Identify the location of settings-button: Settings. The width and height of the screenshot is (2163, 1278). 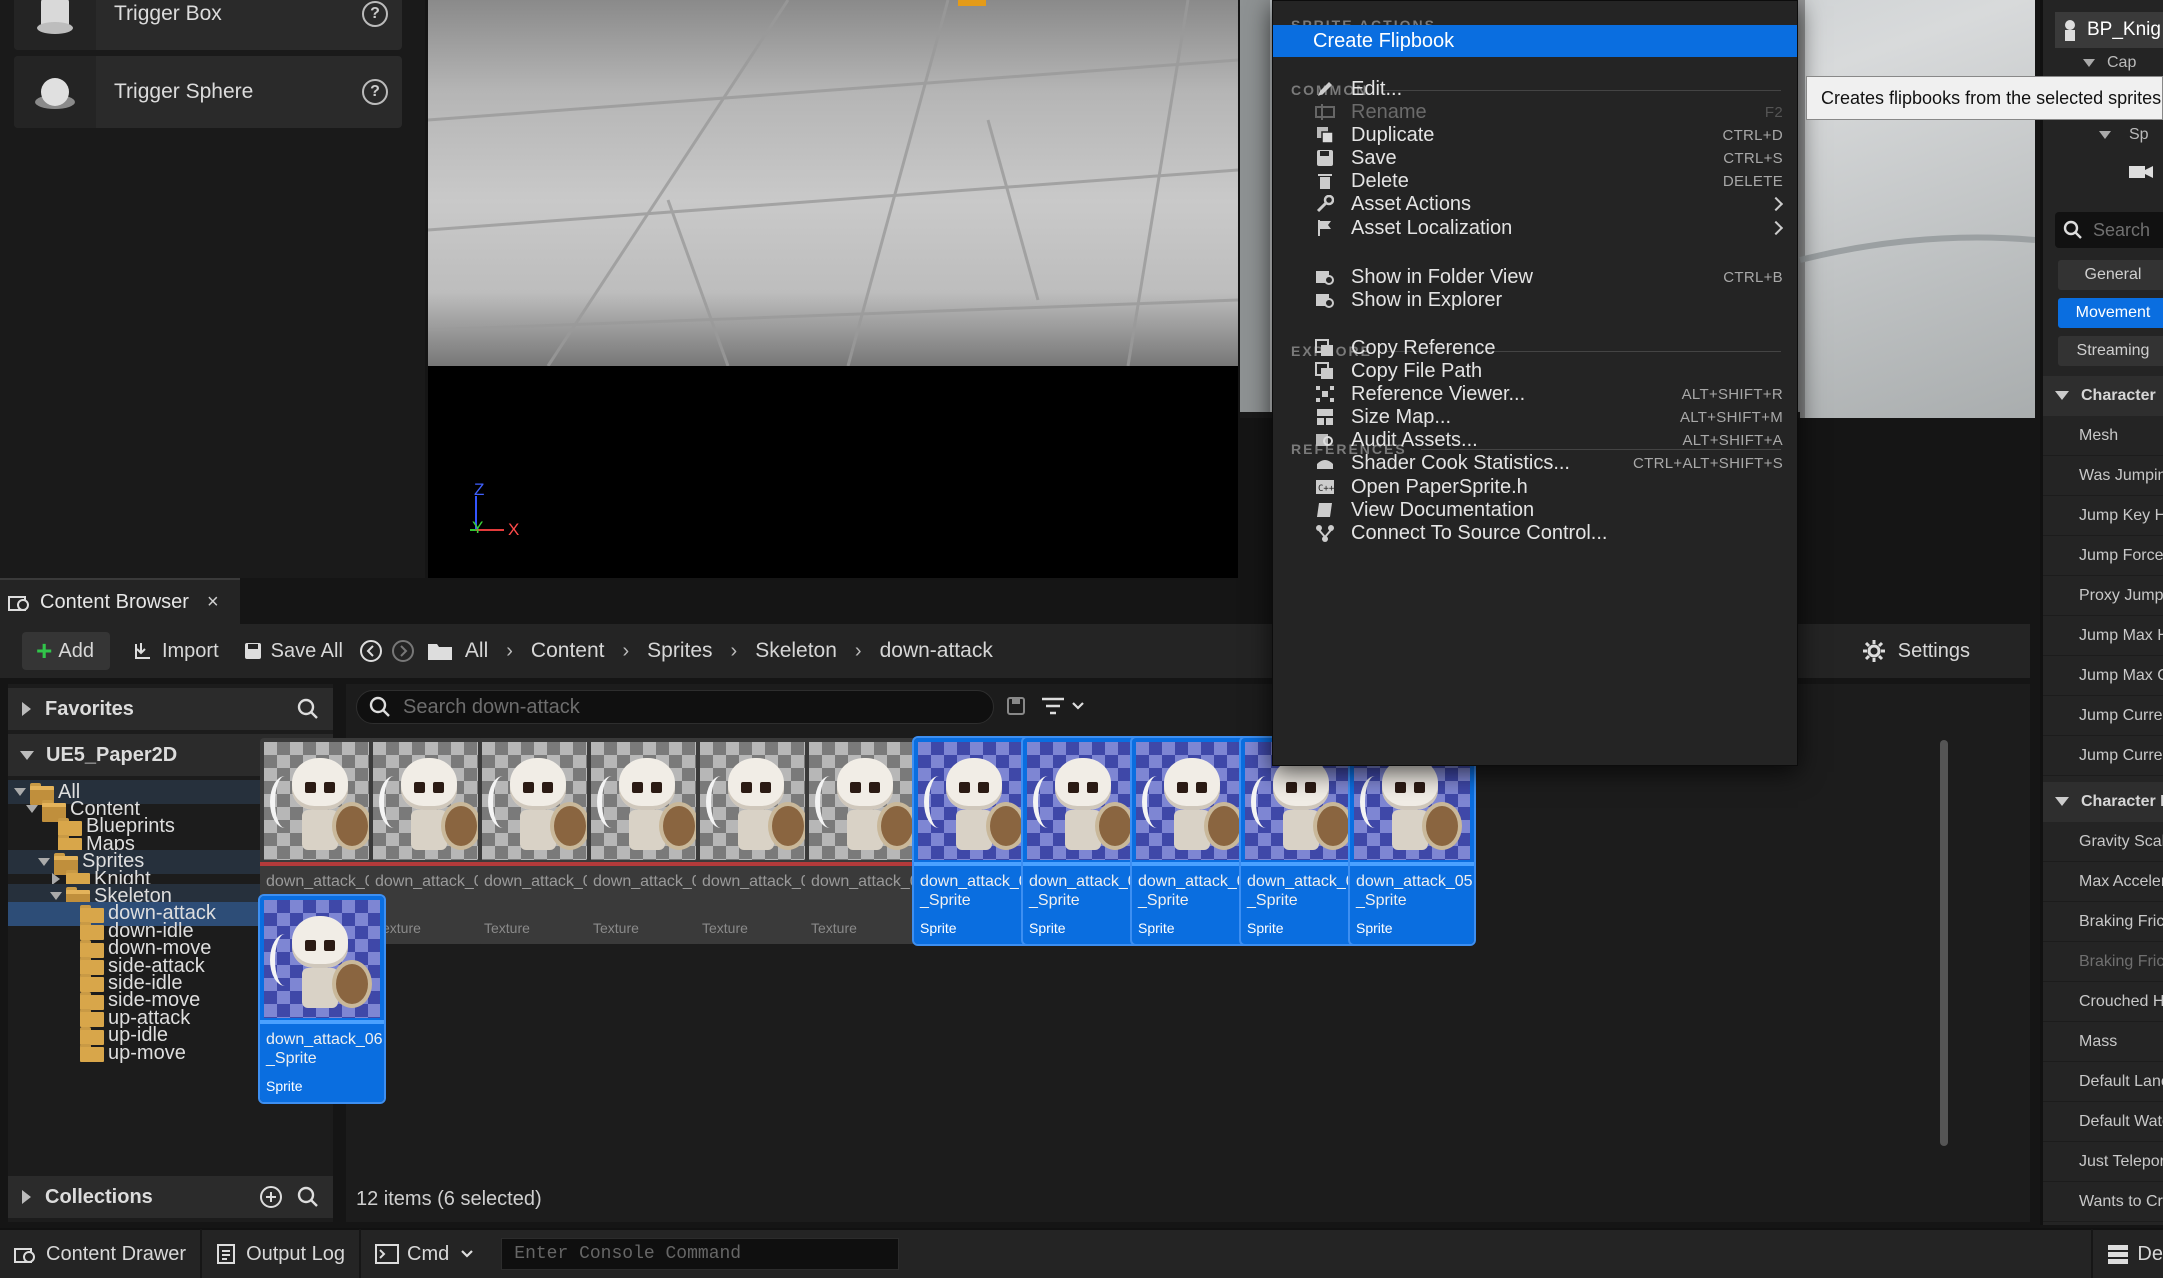
(1916, 651).